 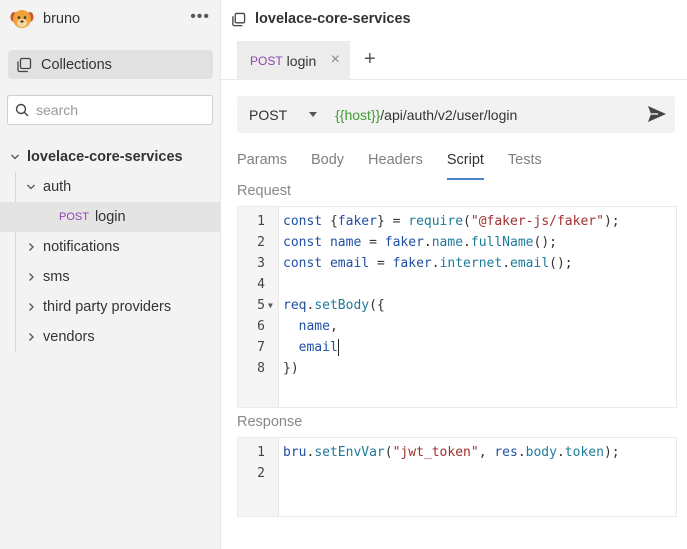 I want to click on send-icon, so click(x=657, y=114).